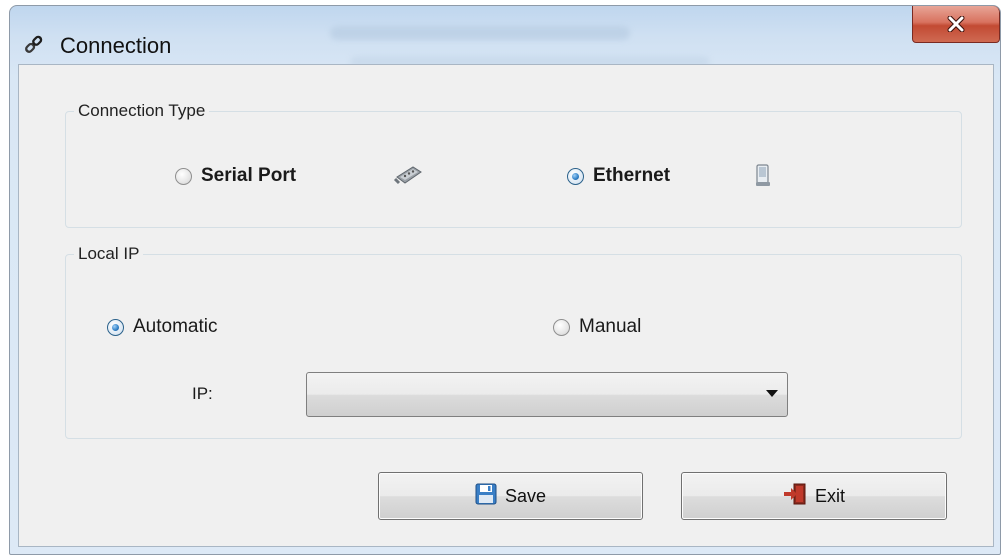 The image size is (1006, 559). Describe the element at coordinates (486, 496) in the screenshot. I see `floppy-disk-icon` at that location.